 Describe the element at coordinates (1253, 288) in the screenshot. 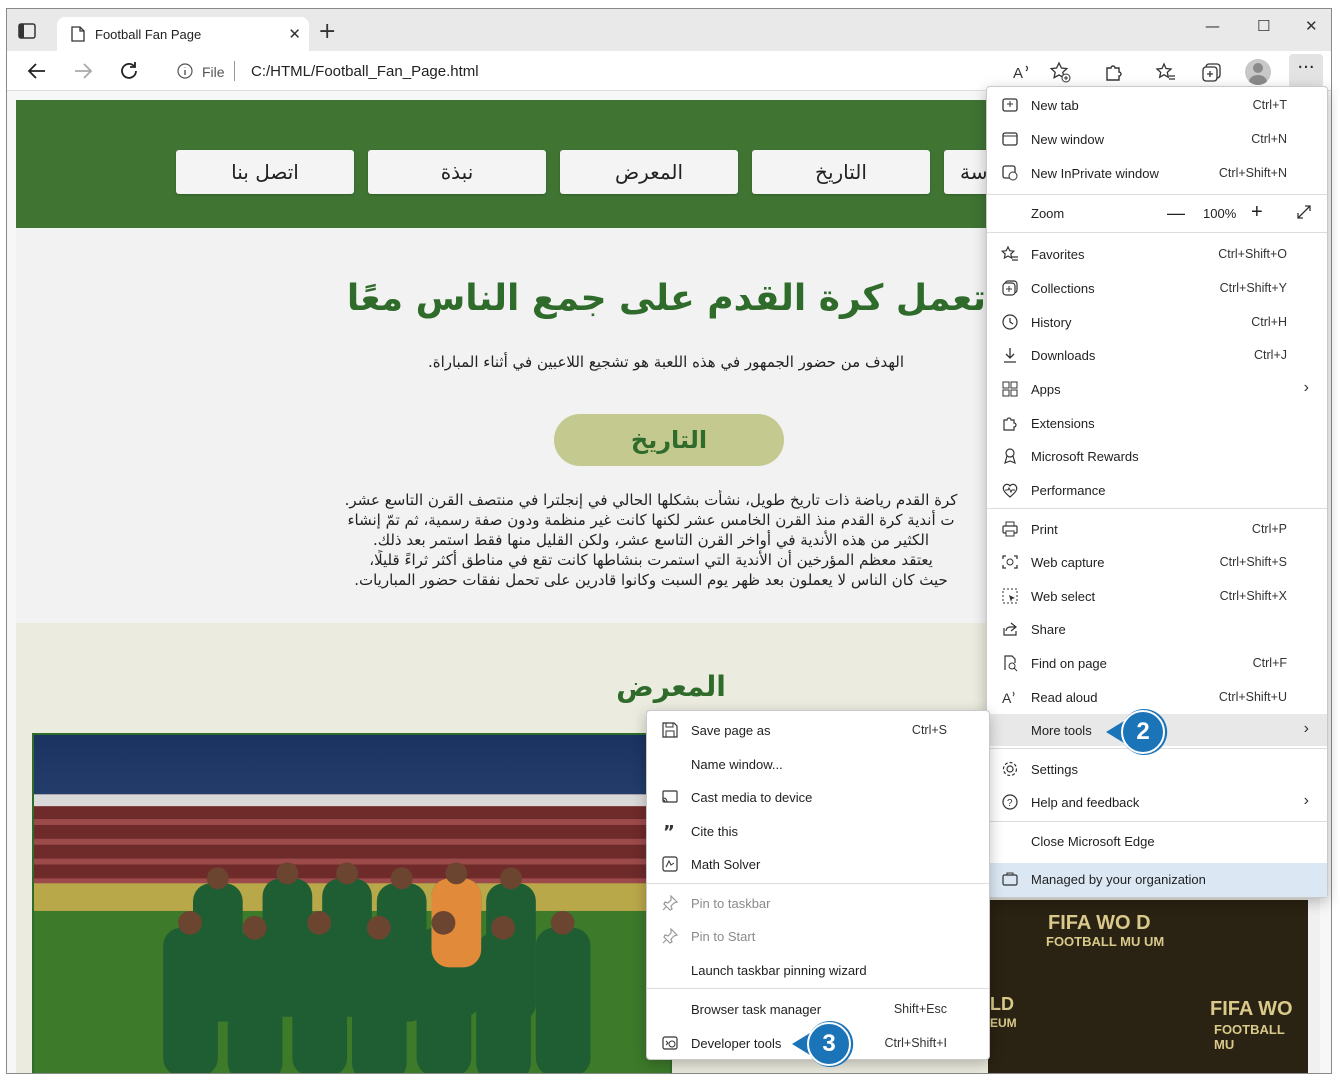

I see `menu-shortcut: Ctrl+Shift+Y` at that location.